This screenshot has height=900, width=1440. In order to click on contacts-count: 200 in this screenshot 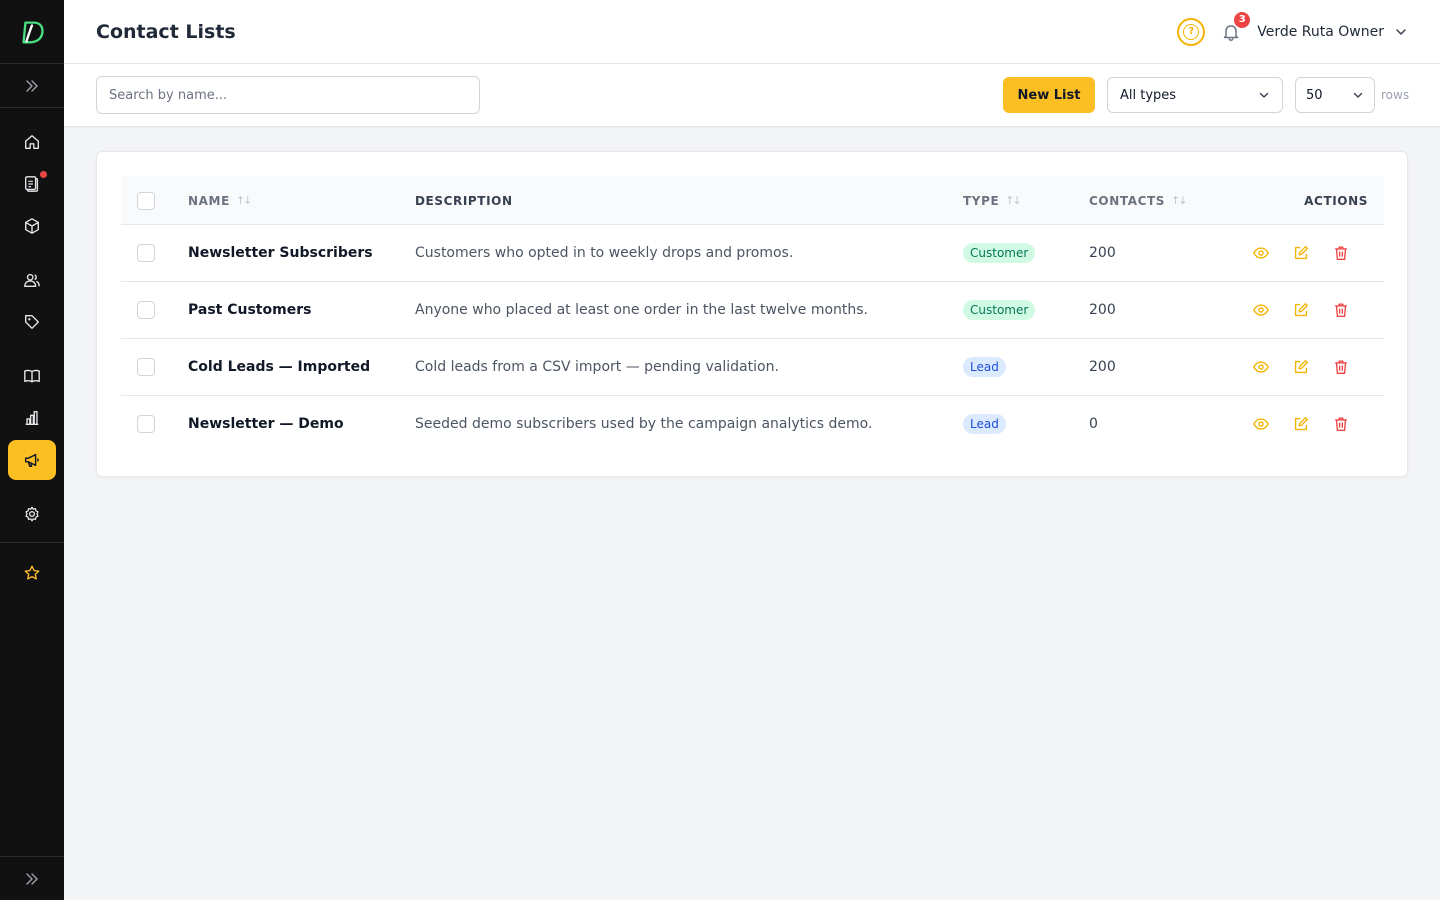, I will do `click(1102, 253)`.